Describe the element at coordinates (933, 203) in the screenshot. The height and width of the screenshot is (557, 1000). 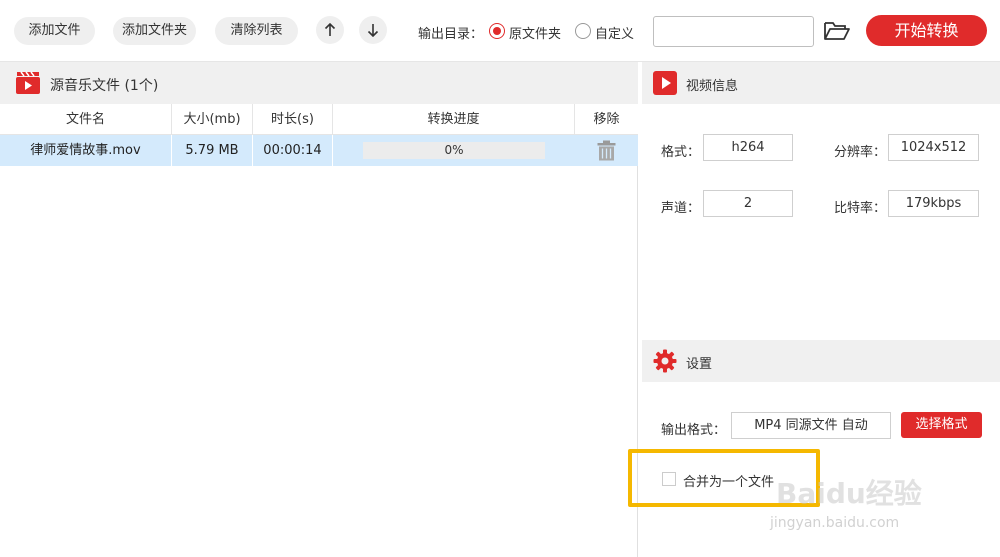
I see `bitrate-value: 179kbps` at that location.